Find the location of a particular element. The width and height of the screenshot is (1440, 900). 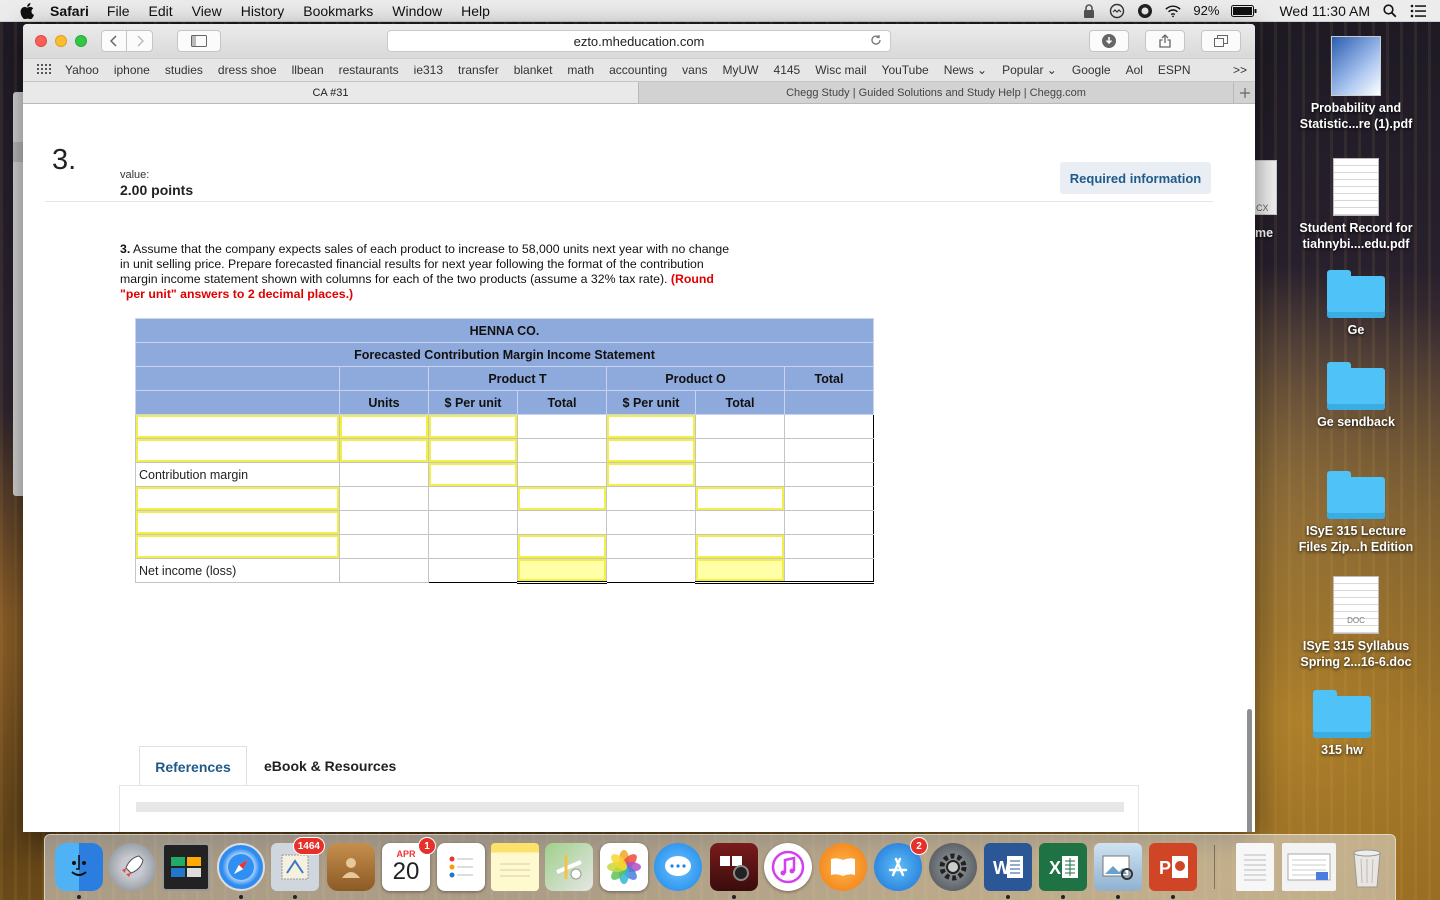

desktop-icon-isye-lecture-folder: ISyE 315 Lecture Files Zip...h Edition is located at coordinates (1356, 513).